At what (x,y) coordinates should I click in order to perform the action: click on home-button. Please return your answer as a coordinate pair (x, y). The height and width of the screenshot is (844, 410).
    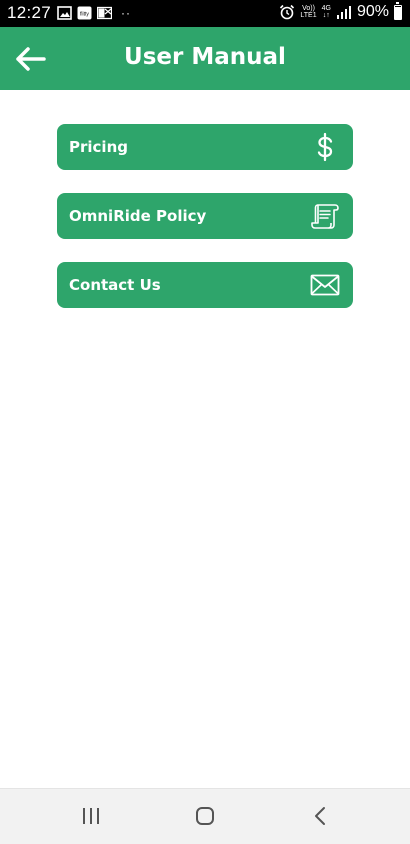
    Looking at the image, I should click on (205, 816).